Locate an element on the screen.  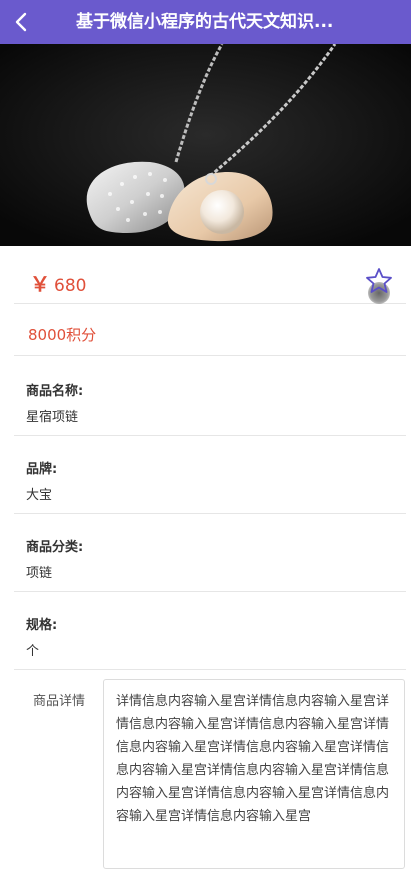
info-row-name: 商品名称: 星宿项链 is located at coordinates (210, 397).